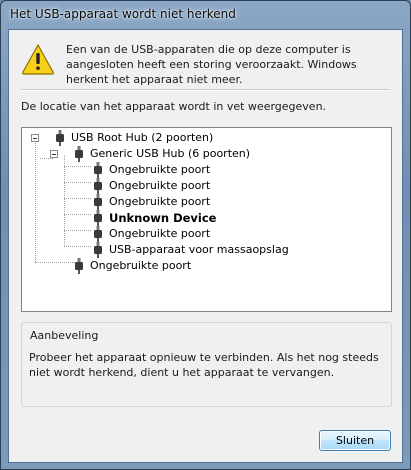 This screenshot has width=411, height=470. I want to click on tree-node-label: USB-apparaat voor massaopslag, so click(199, 249).